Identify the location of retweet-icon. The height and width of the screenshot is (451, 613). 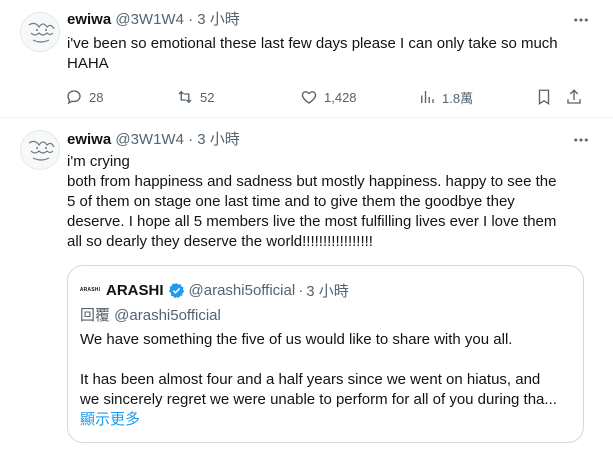
(185, 97).